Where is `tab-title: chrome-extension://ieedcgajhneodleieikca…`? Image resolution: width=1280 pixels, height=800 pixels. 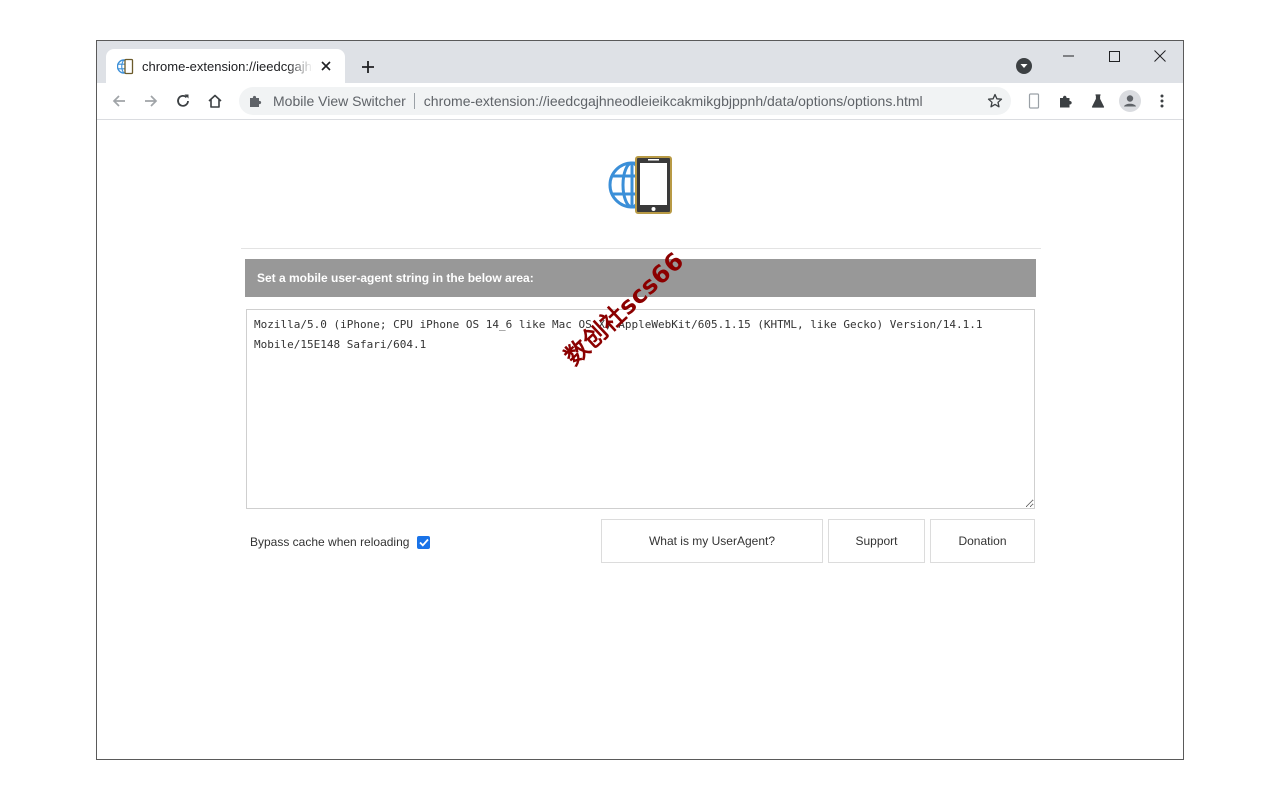 tab-title: chrome-extension://ieedcgajhneodleieikca… is located at coordinates (227, 66).